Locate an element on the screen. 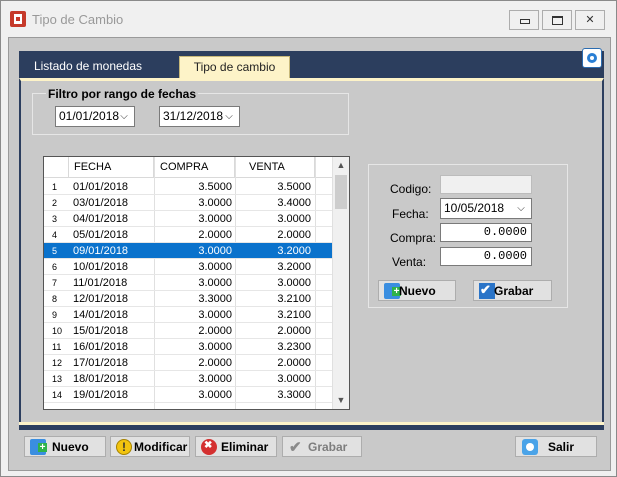  close-icon: ✕ is located at coordinates (590, 20).